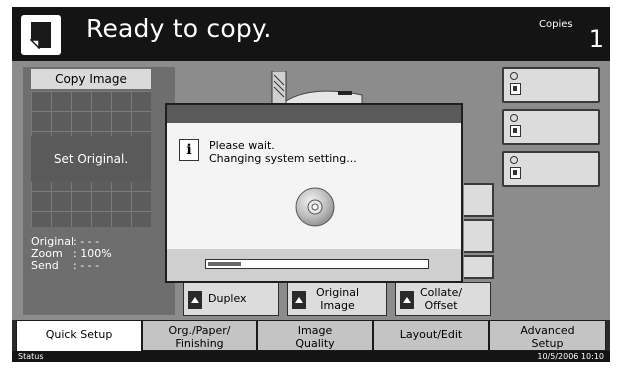 The width and height of the screenshot is (619, 370). What do you see at coordinates (596, 39) in the screenshot?
I see `copies-count: 1` at bounding box center [596, 39].